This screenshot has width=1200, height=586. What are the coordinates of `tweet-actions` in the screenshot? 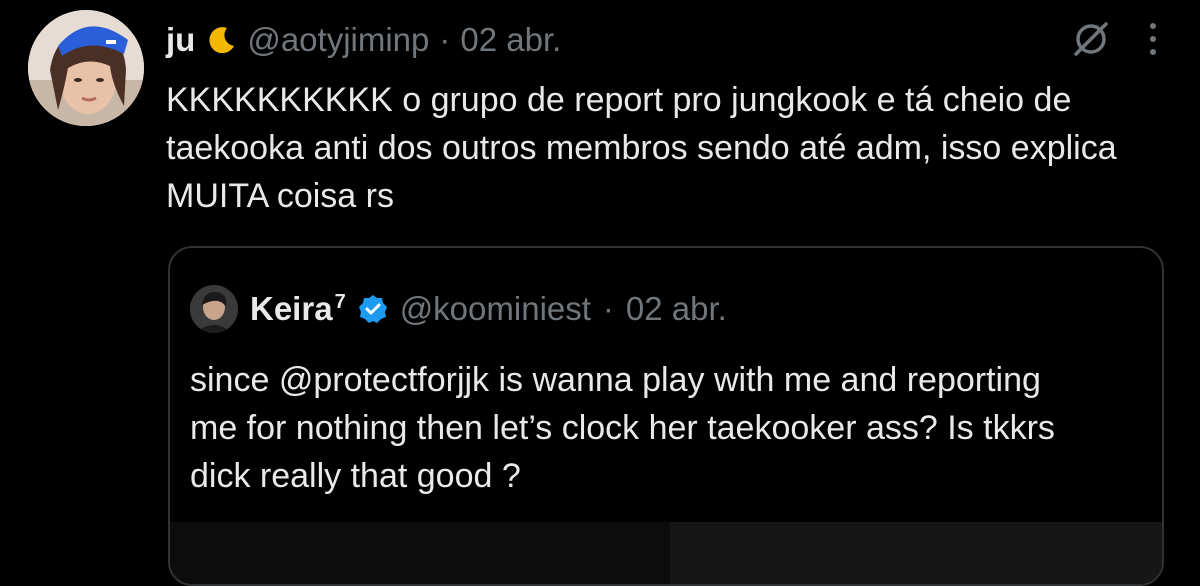 It's located at (1115, 39).